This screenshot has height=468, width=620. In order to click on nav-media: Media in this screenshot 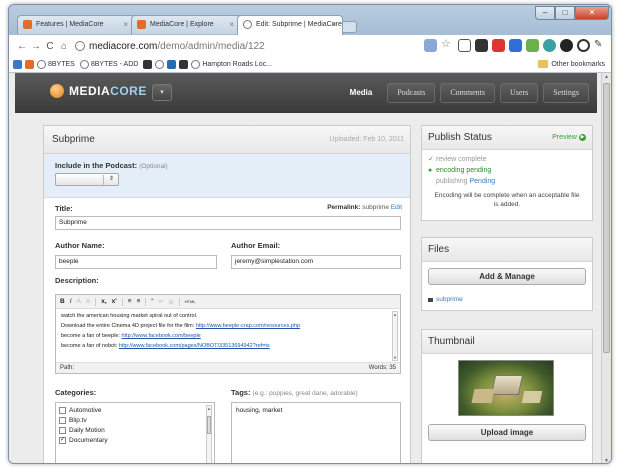, I will do `click(361, 93)`.